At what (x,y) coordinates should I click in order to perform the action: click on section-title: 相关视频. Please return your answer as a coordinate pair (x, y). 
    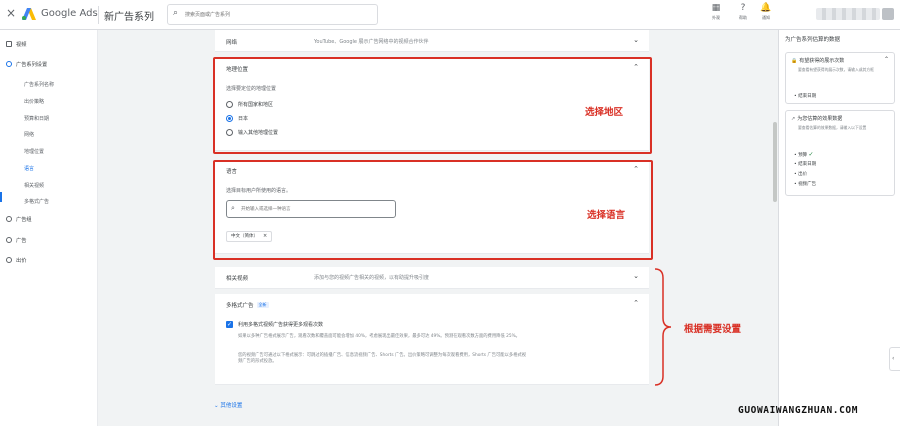
    Looking at the image, I should click on (237, 279).